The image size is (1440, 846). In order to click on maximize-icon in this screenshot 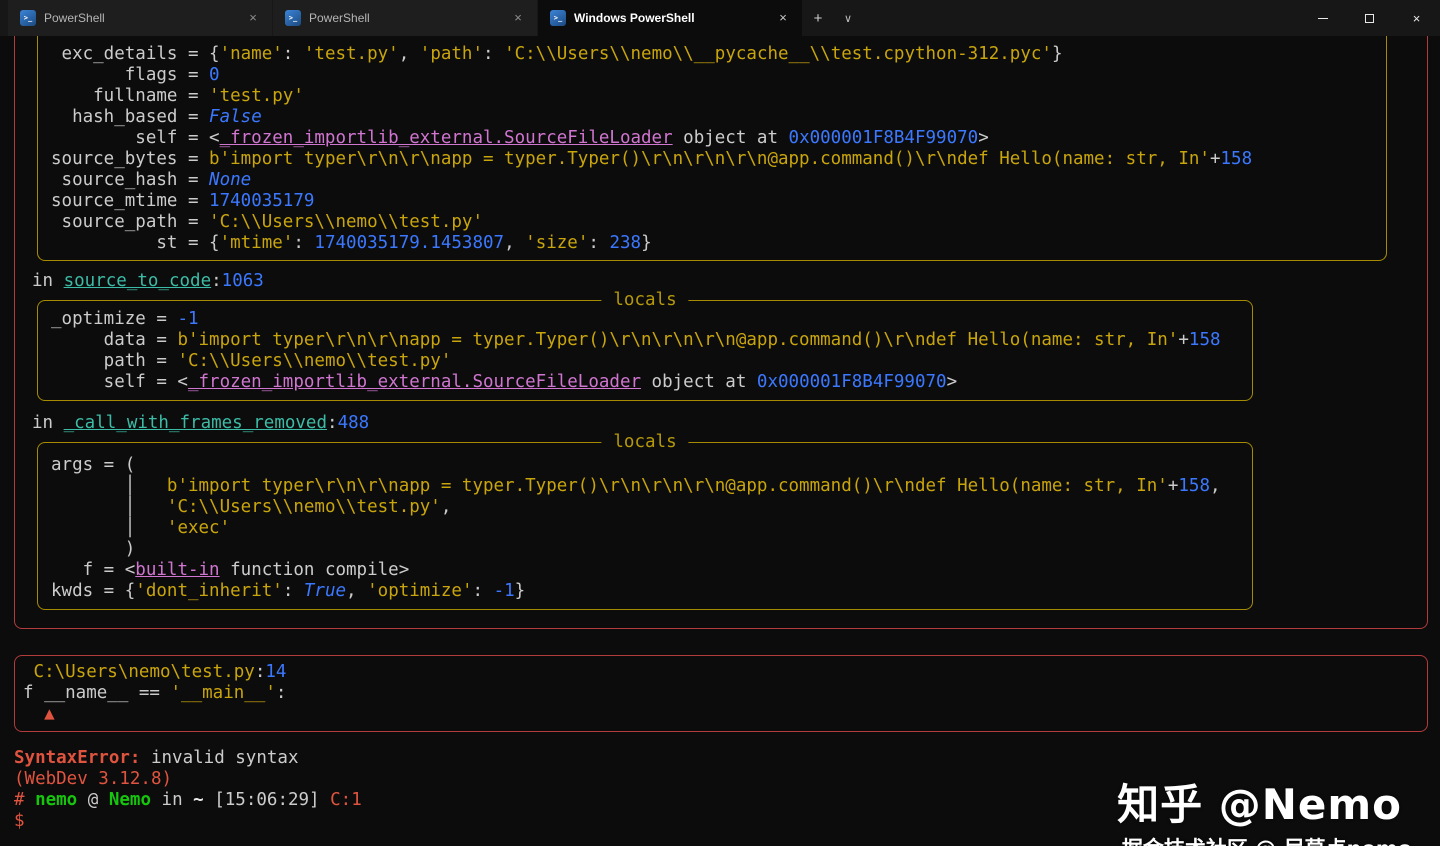, I will do `click(1369, 18)`.